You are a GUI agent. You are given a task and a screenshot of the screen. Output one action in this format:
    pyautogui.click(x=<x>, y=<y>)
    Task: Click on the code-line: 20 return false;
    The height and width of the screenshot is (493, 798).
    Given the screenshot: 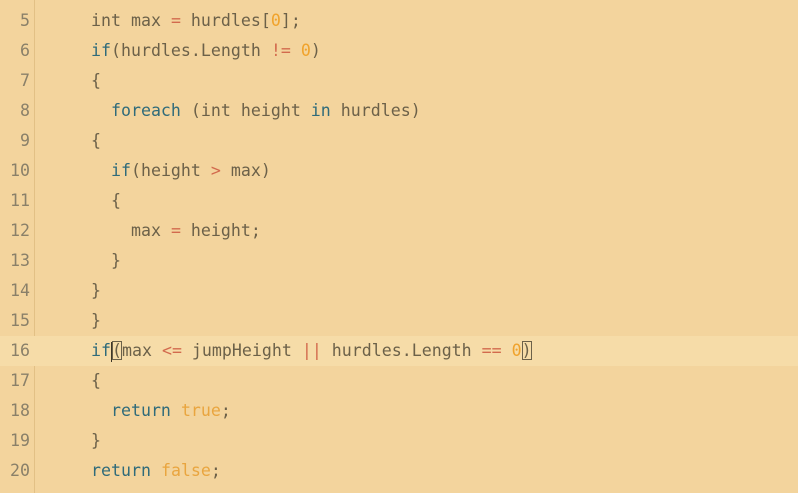 What is the action you would take?
    pyautogui.click(x=399, y=471)
    